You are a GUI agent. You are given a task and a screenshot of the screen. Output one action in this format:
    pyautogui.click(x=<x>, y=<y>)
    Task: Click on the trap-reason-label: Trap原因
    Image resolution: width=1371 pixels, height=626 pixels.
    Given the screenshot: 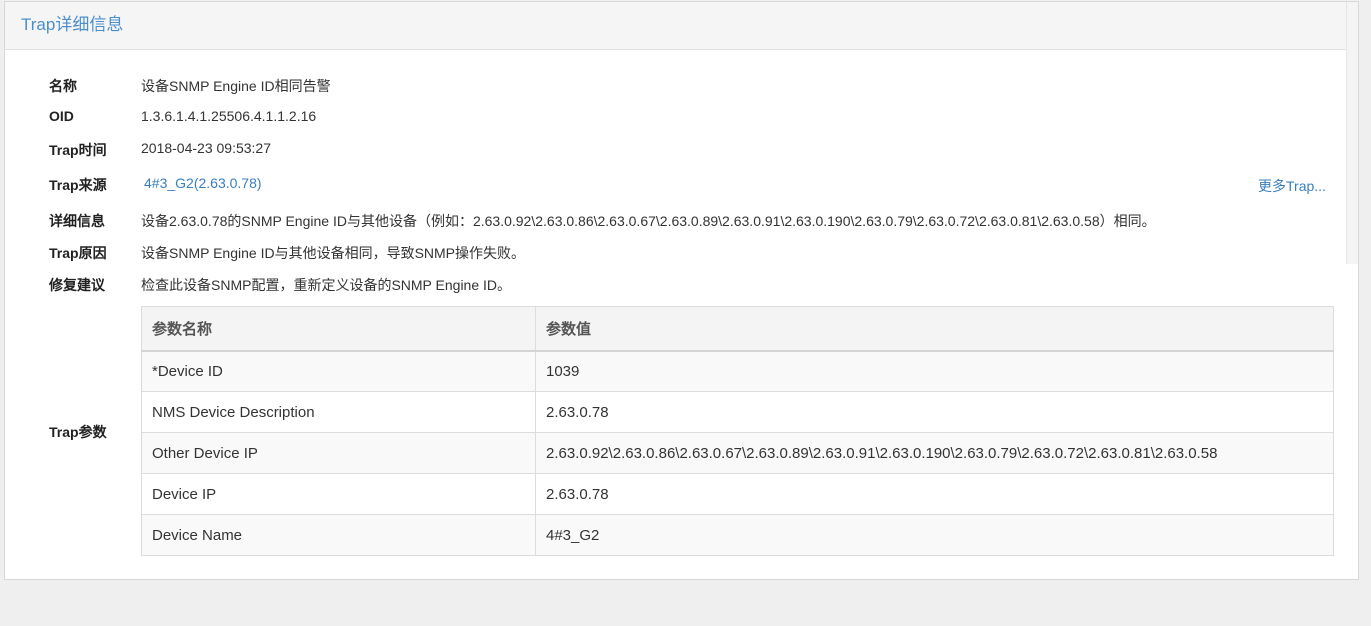 What is the action you would take?
    pyautogui.click(x=78, y=253)
    